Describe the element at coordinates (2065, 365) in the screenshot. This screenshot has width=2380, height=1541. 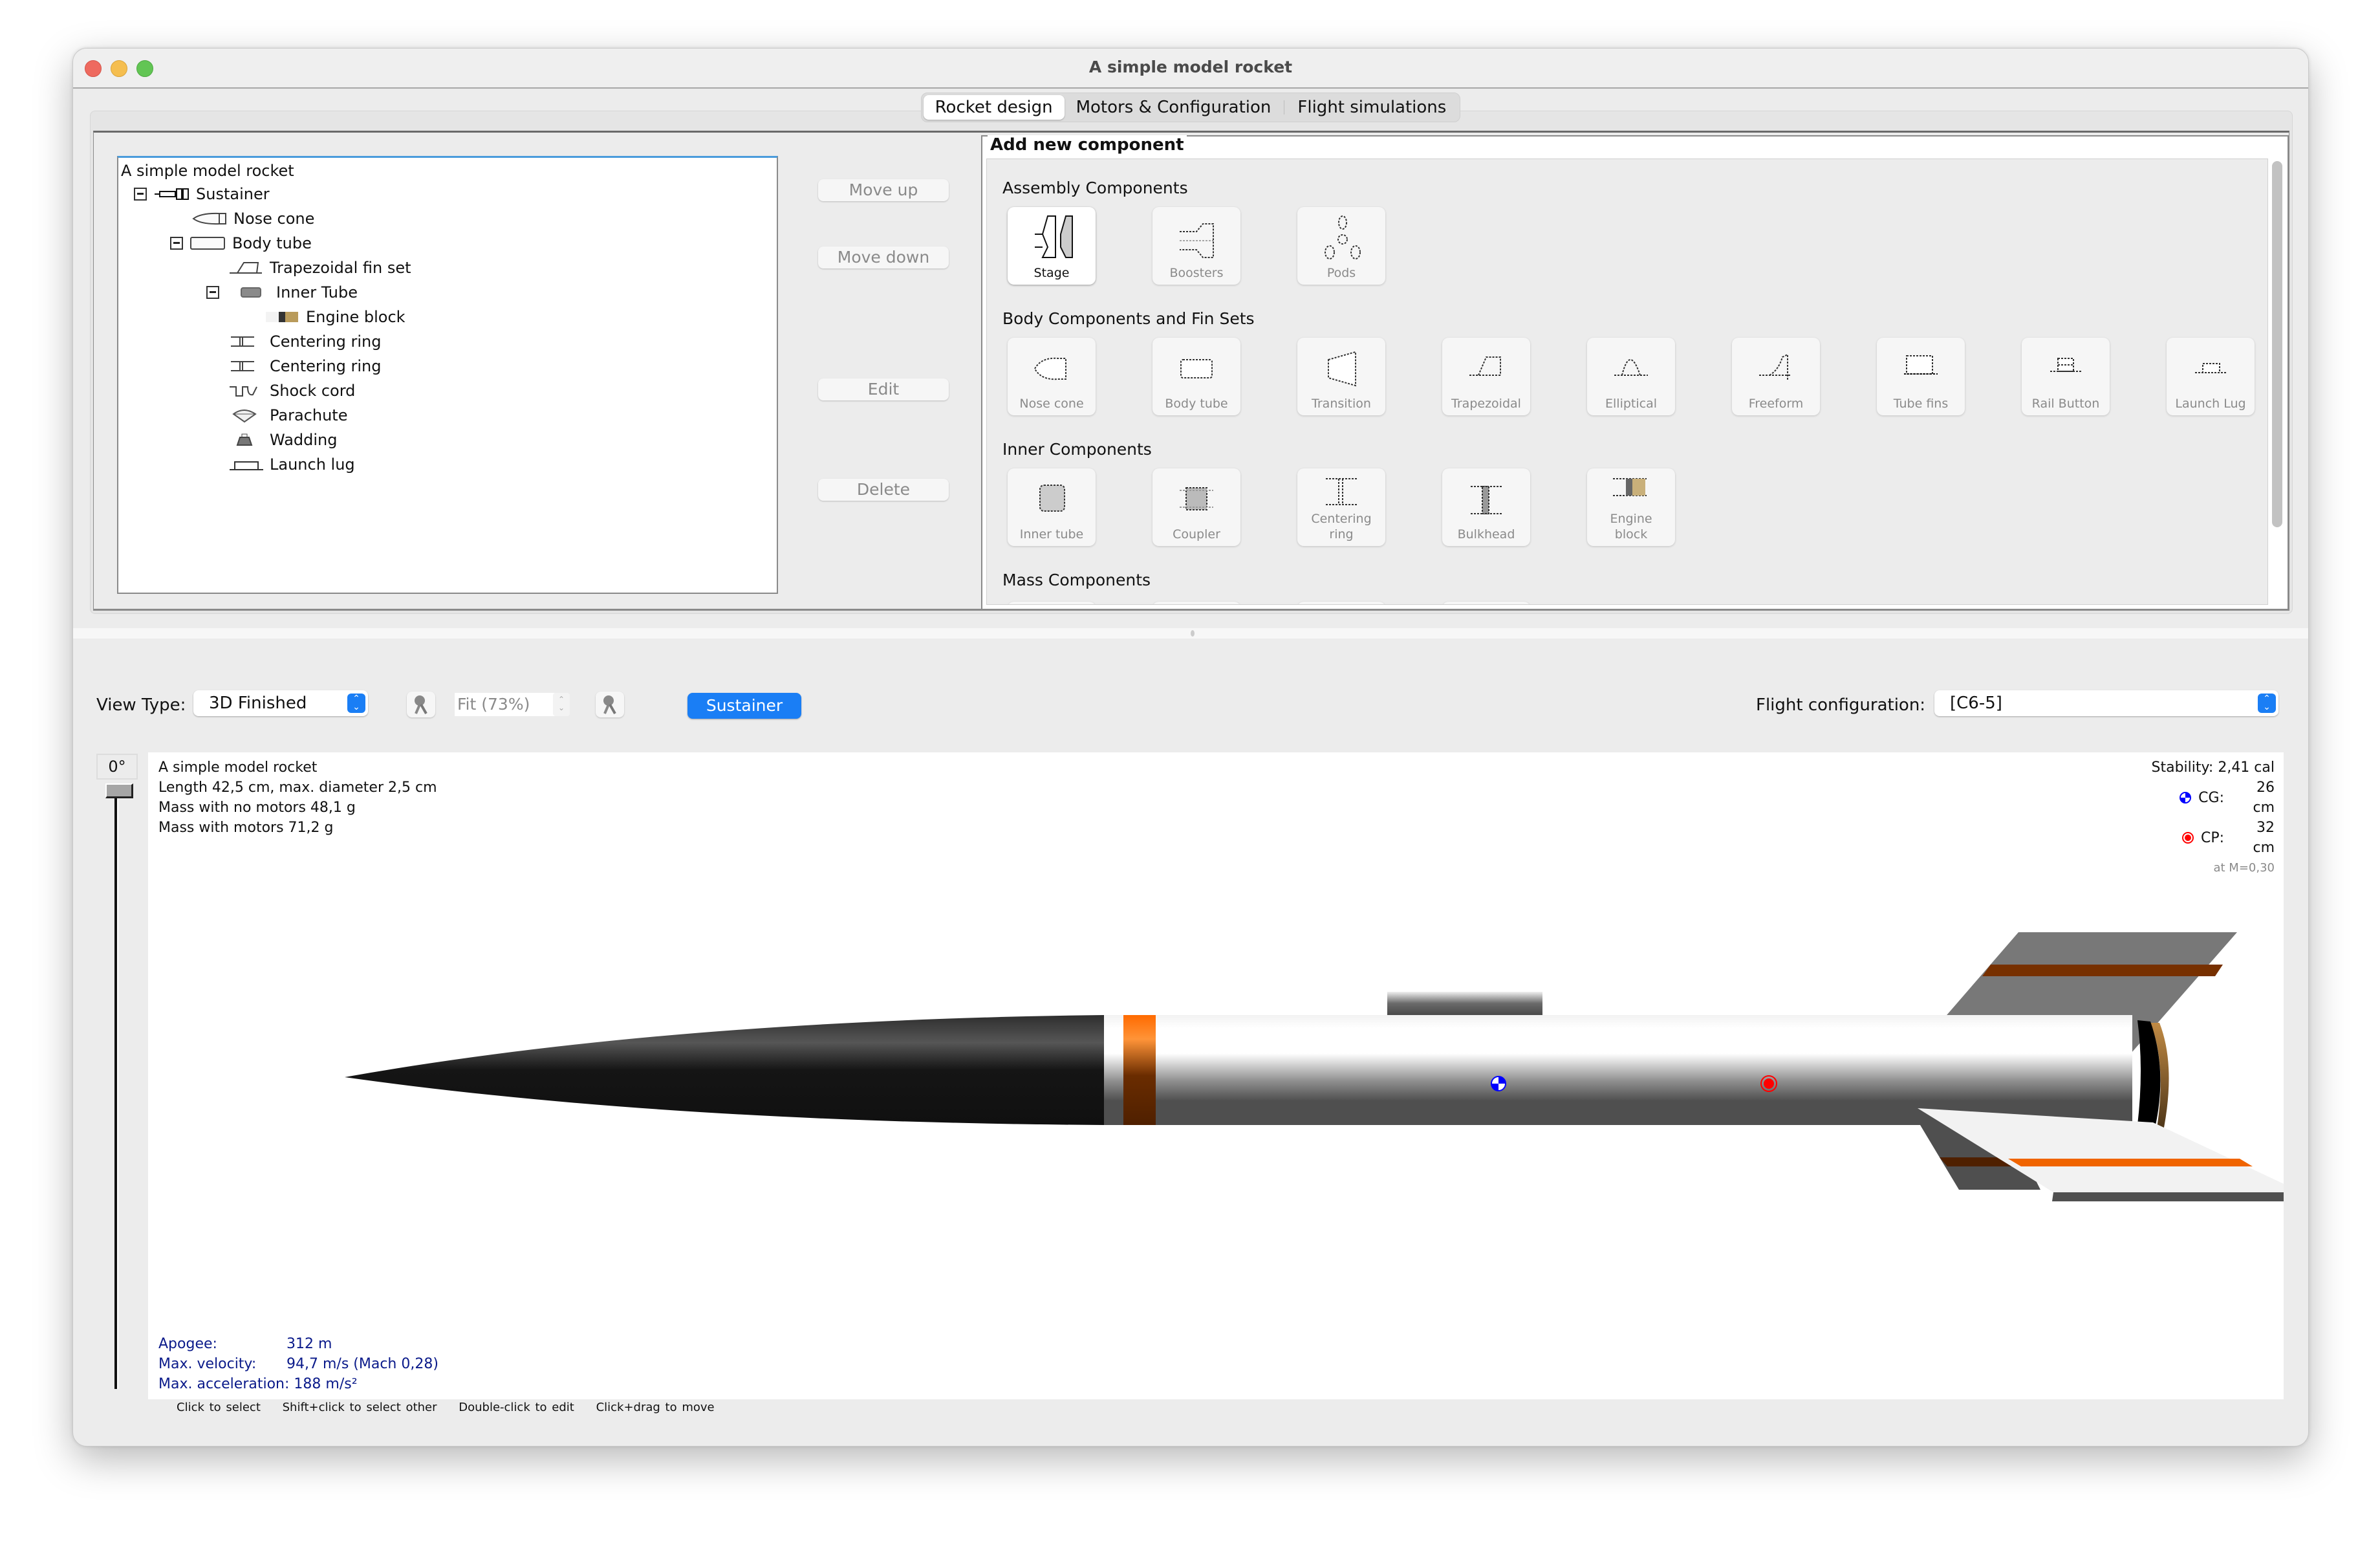
I see `rail-button-icon` at that location.